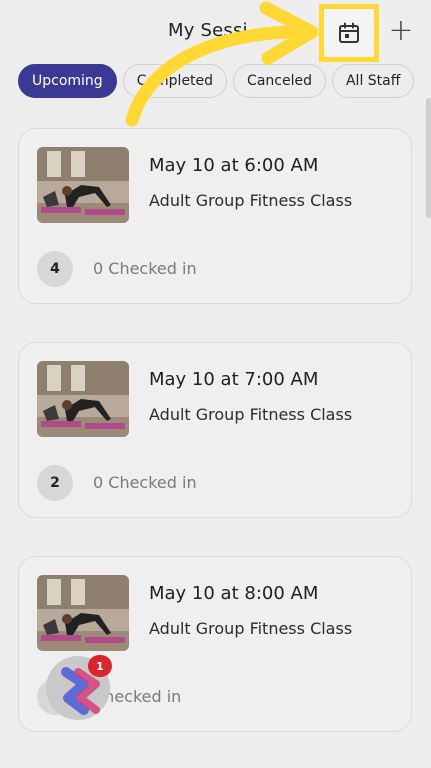  What do you see at coordinates (208, 30) in the screenshot?
I see `page-title: My Sessi` at bounding box center [208, 30].